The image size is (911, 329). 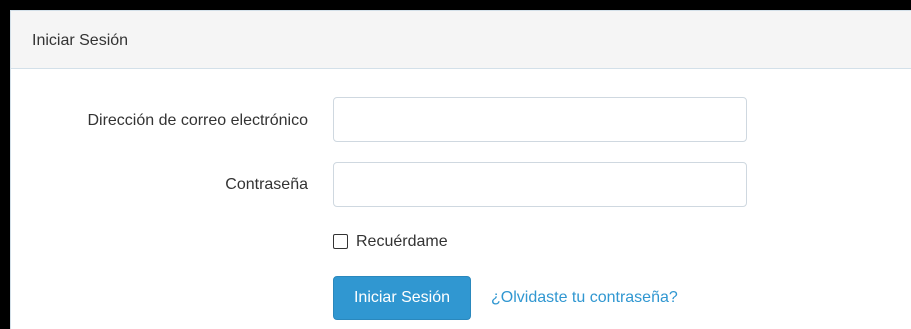 I want to click on remember-label: Recuérdame, so click(x=402, y=242).